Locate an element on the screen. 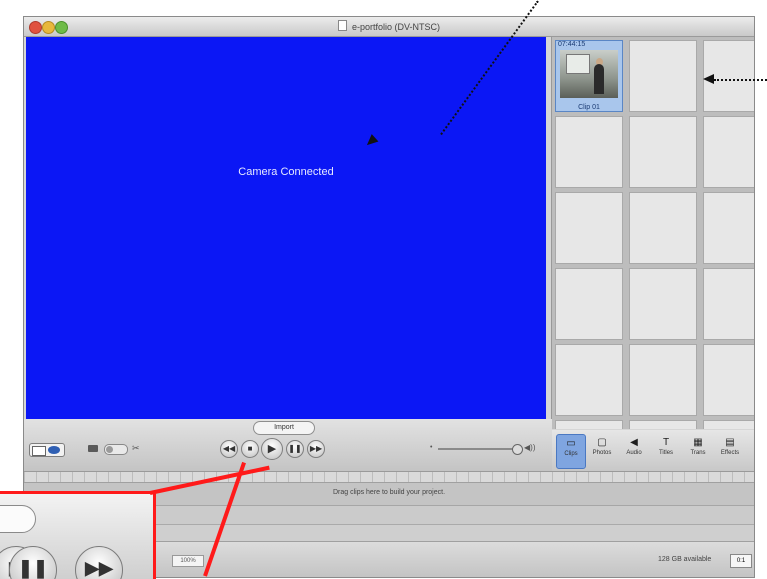 This screenshot has width=767, height=579. clip-thumbnail: 07:44:15 Clip 01 is located at coordinates (589, 76).